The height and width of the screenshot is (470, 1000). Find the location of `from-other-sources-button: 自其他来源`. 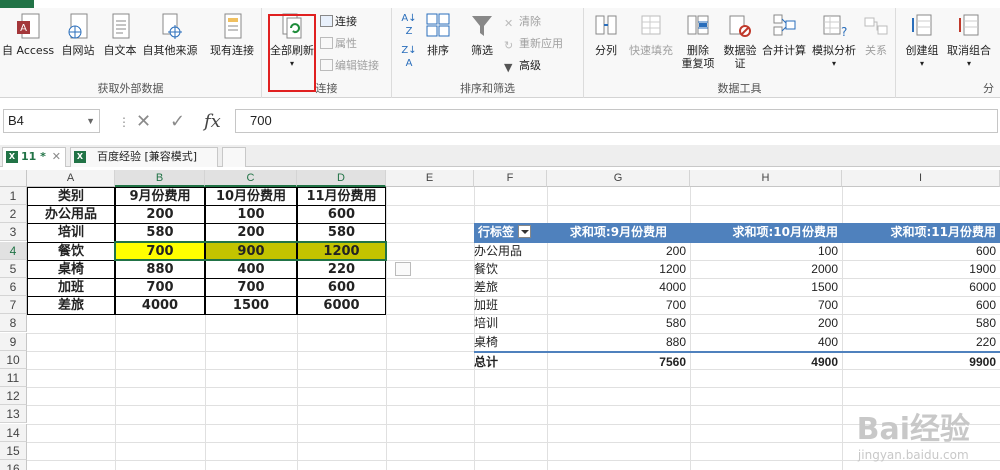

from-other-sources-button: 自其他来源 is located at coordinates (170, 34).